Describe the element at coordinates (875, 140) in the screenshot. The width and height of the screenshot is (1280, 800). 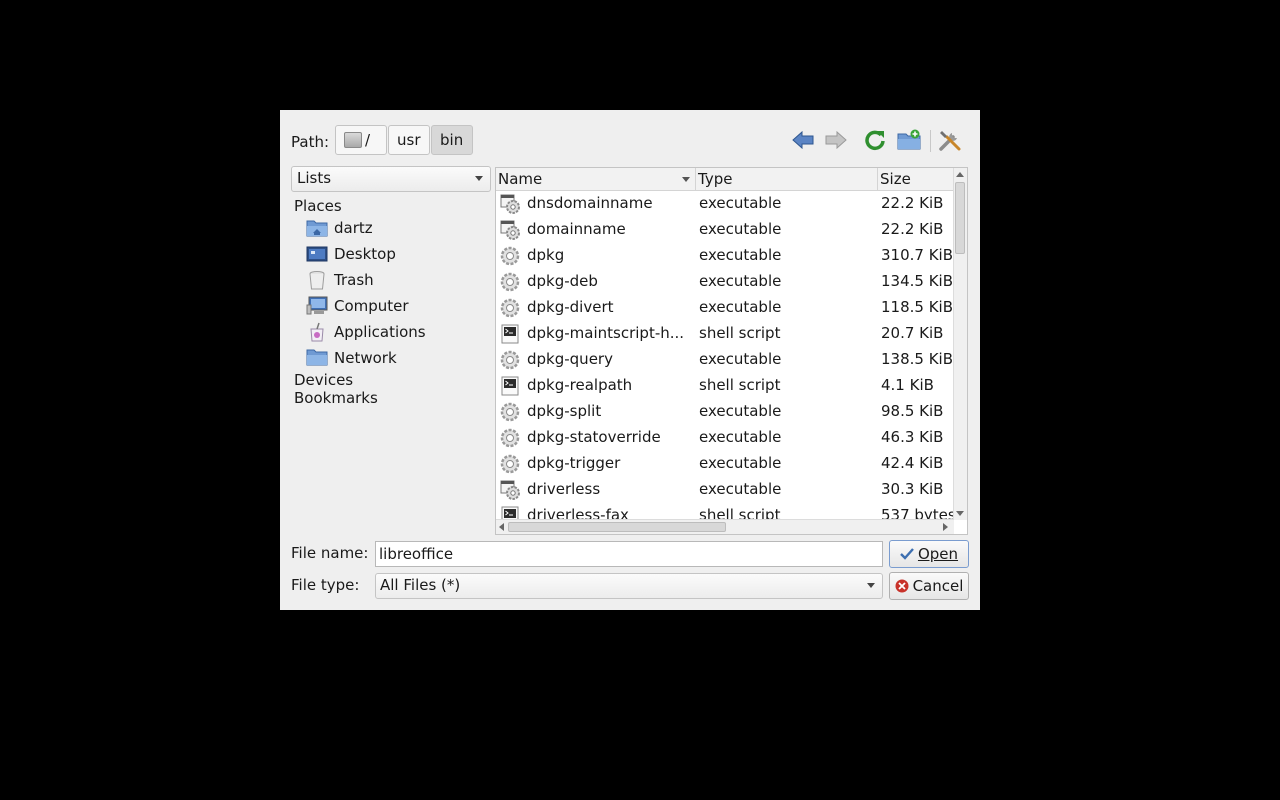
I see `reload-button` at that location.